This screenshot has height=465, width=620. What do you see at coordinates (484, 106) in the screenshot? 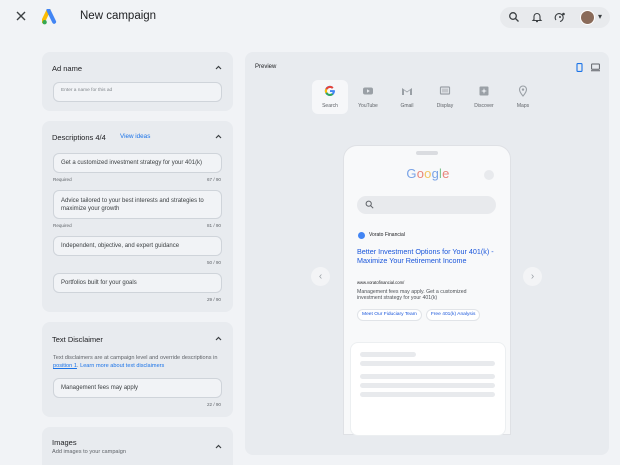
I see `tab-label: Discover` at bounding box center [484, 106].